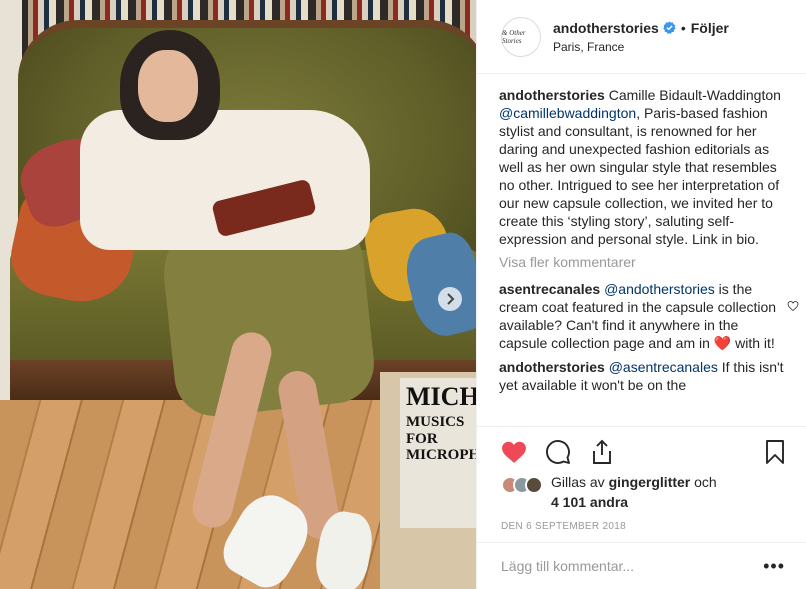 The height and width of the screenshot is (589, 806). What do you see at coordinates (632, 566) in the screenshot?
I see `comment-input` at bounding box center [632, 566].